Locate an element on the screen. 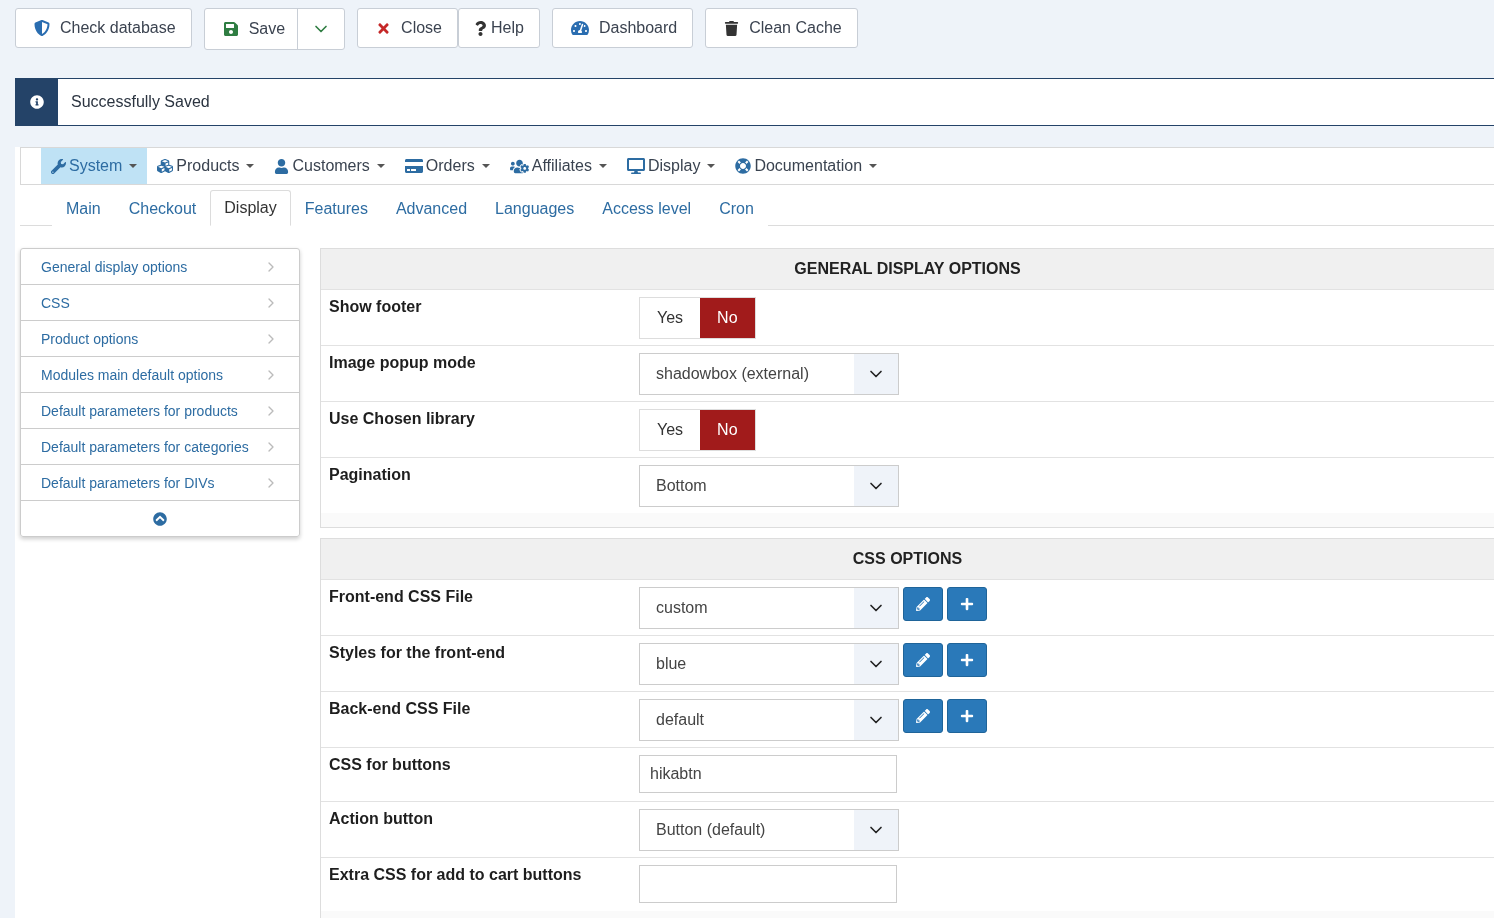 The width and height of the screenshot is (1494, 918). sidebar-item: CSS is located at coordinates (160, 303).